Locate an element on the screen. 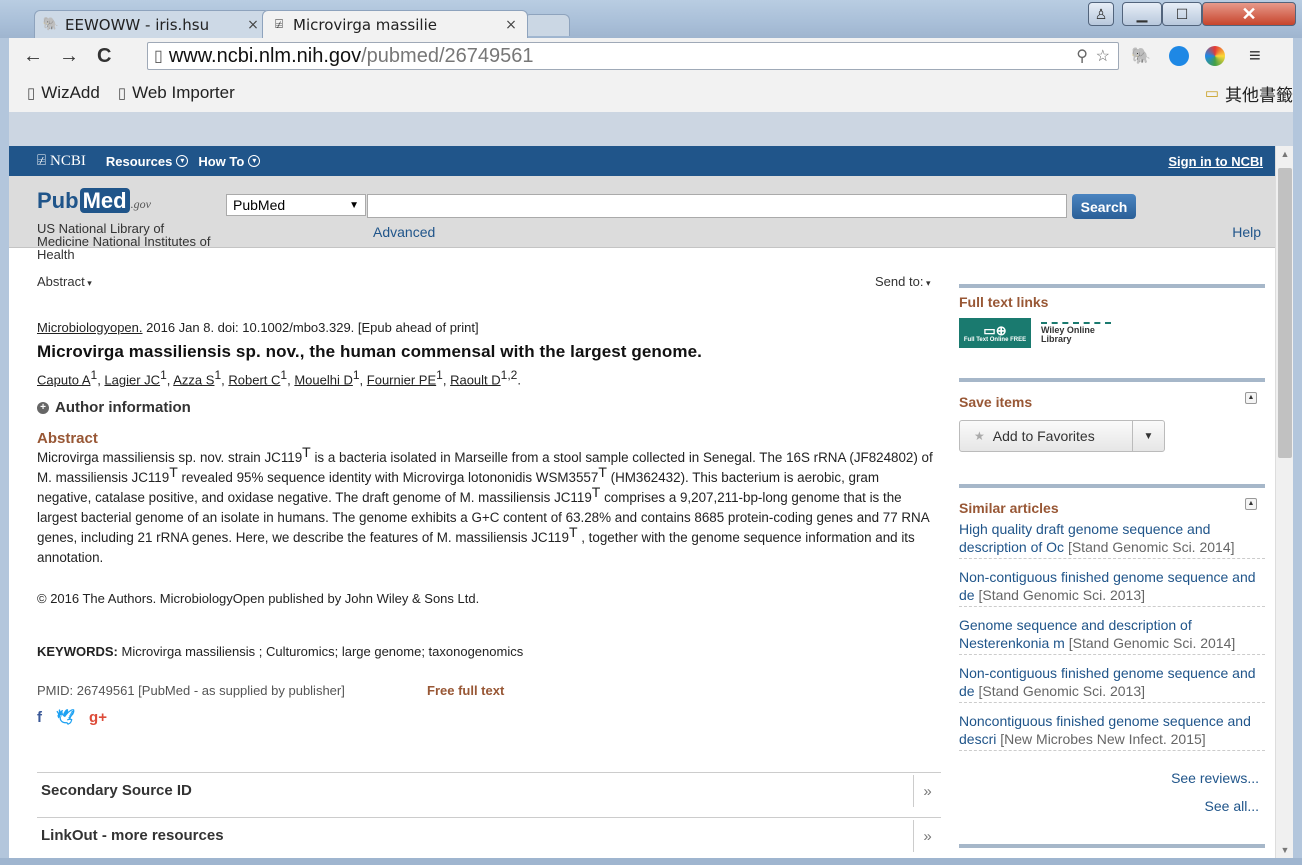 Image resolution: width=1302 pixels, height=865 pixels. facebook-icon: f is located at coordinates (39, 717).